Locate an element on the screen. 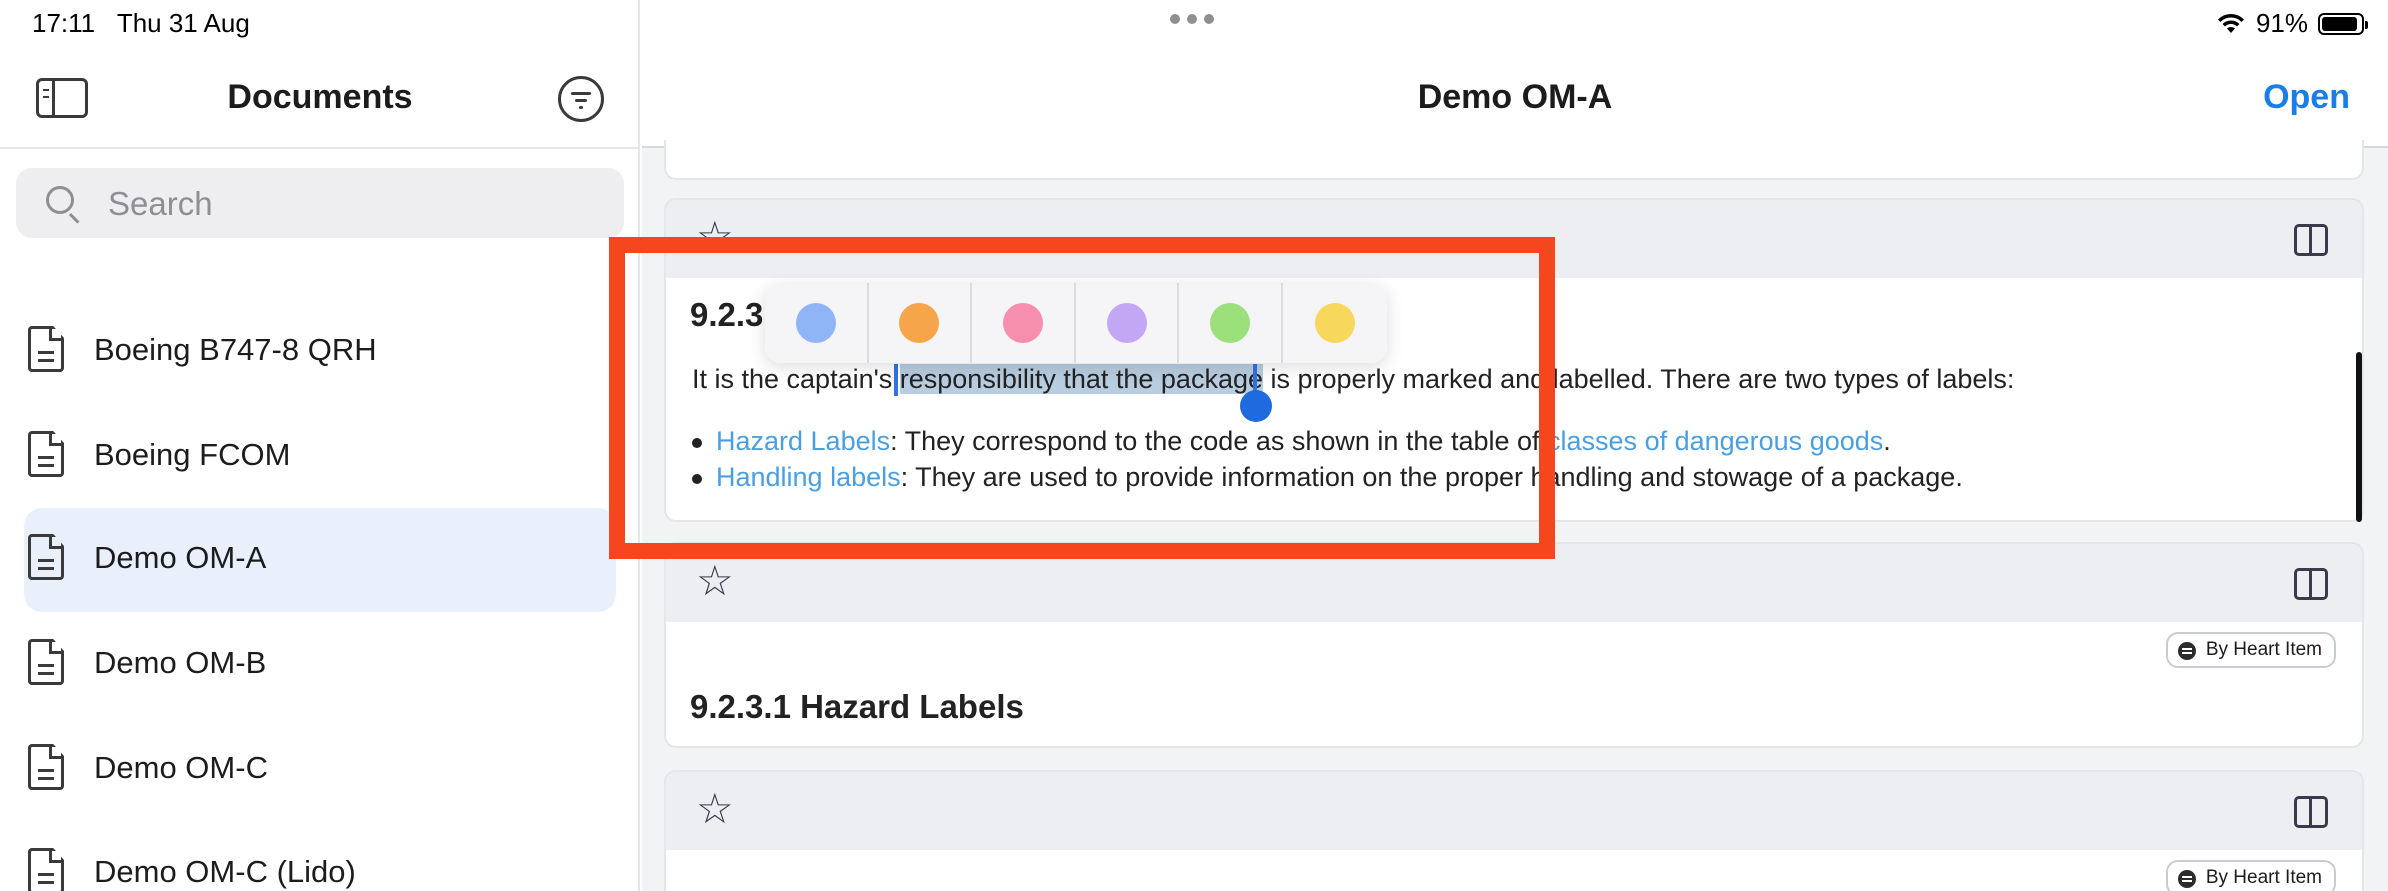  sidebar-item-demo-om-c-lido: Demo OM-C (Lido) is located at coordinates (320, 856).